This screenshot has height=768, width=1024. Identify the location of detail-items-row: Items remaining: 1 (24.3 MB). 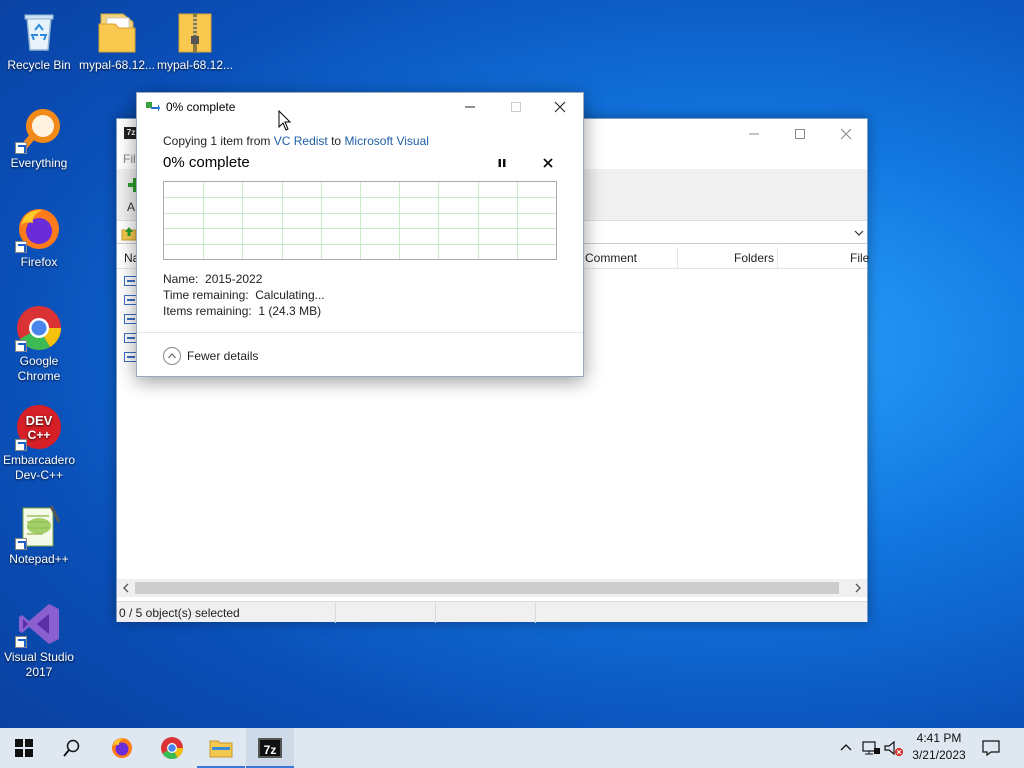
(242, 311).